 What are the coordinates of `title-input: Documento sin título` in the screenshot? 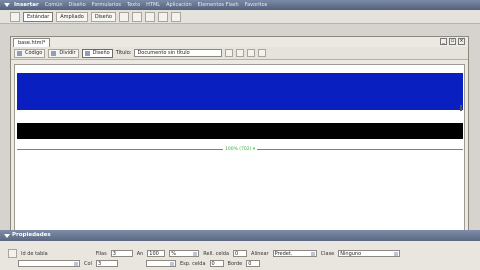 It's located at (178, 53).